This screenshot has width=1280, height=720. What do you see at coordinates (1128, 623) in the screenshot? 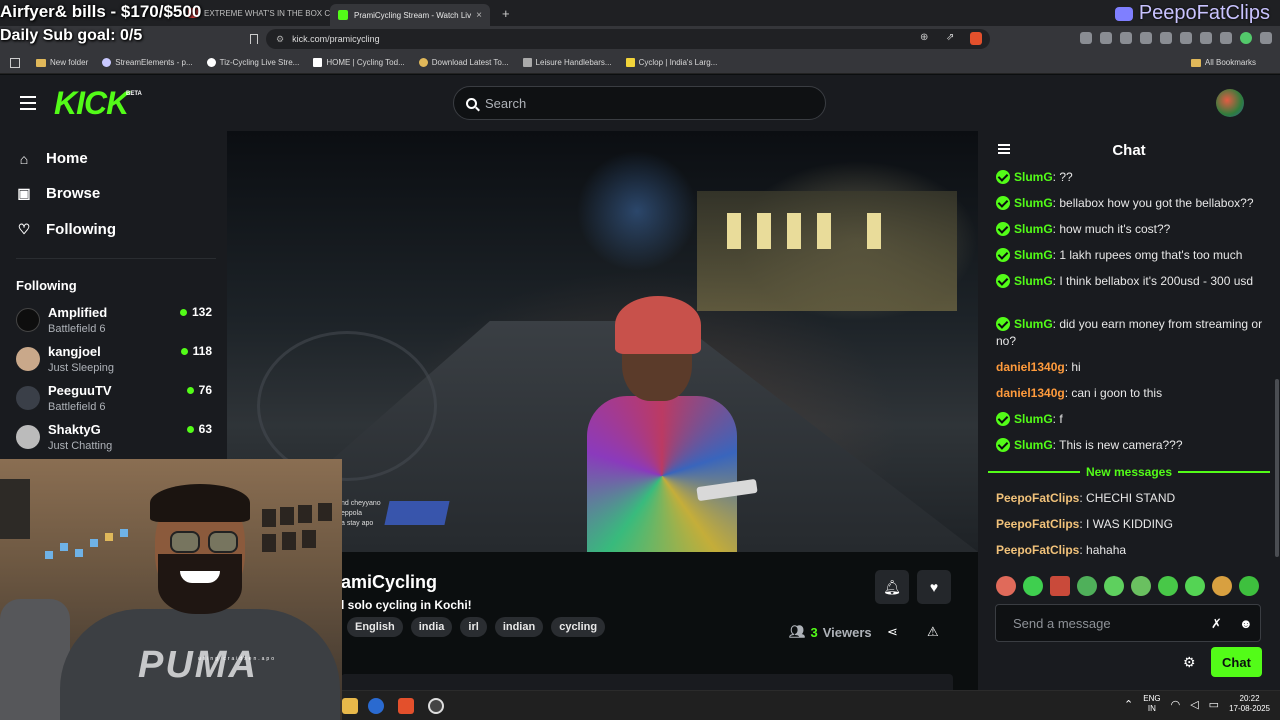
I see `chat-message-input: Send a message ✗ ☻` at bounding box center [1128, 623].